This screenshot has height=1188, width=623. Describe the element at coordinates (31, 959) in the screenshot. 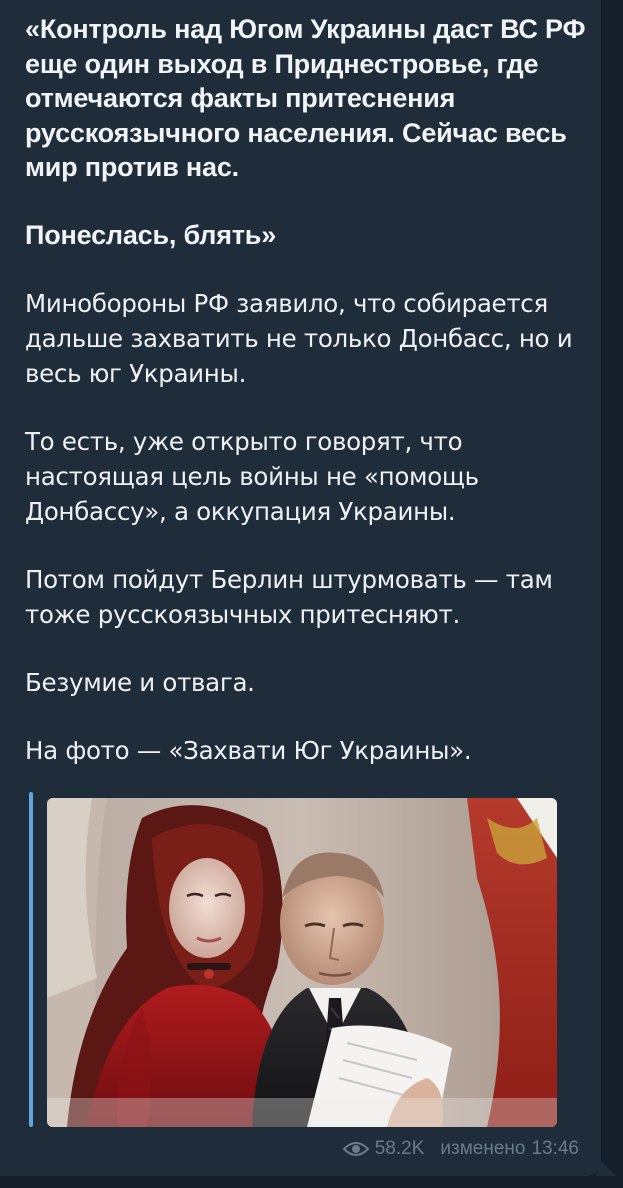

I see `preview-accent-bar` at that location.